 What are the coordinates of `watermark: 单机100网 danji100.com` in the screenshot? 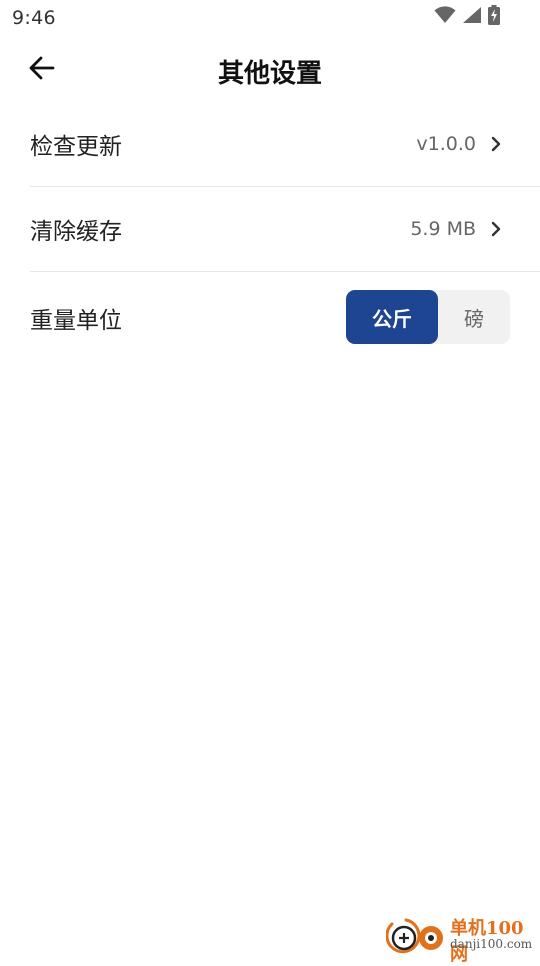 It's located at (460, 937).